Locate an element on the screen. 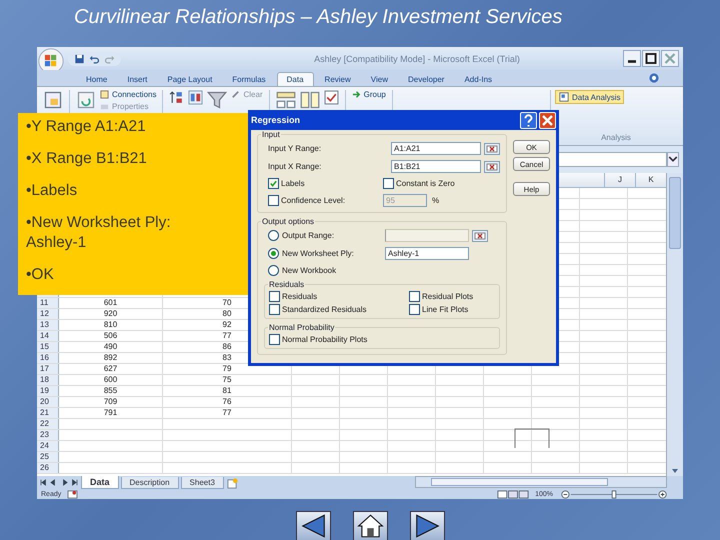 This screenshot has height=540, width=720. close-icon is located at coordinates (547, 120).